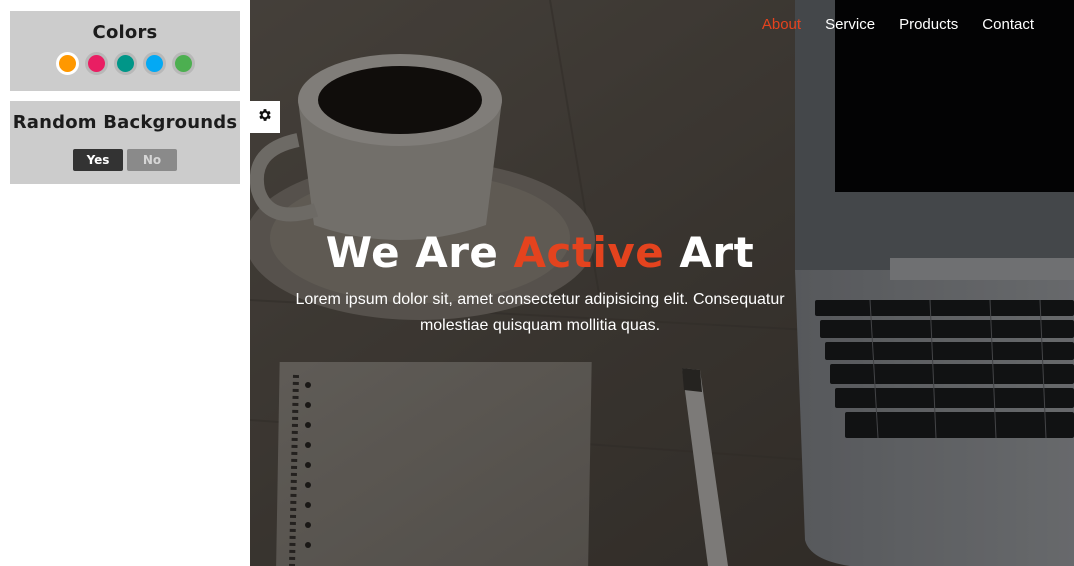  I want to click on nav-link-products: Products, so click(928, 24).